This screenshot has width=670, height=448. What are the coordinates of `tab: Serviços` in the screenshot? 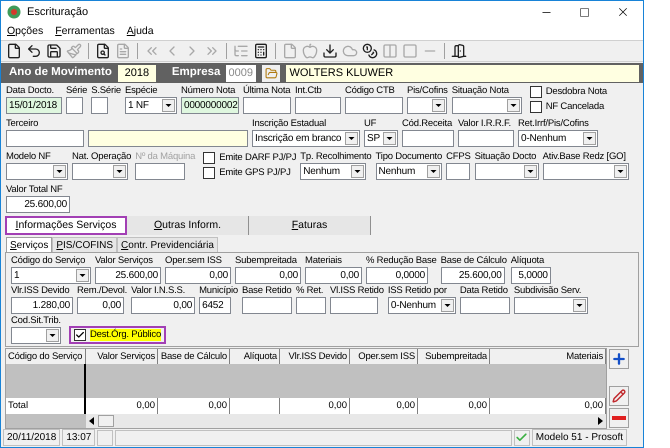 It's located at (29, 244).